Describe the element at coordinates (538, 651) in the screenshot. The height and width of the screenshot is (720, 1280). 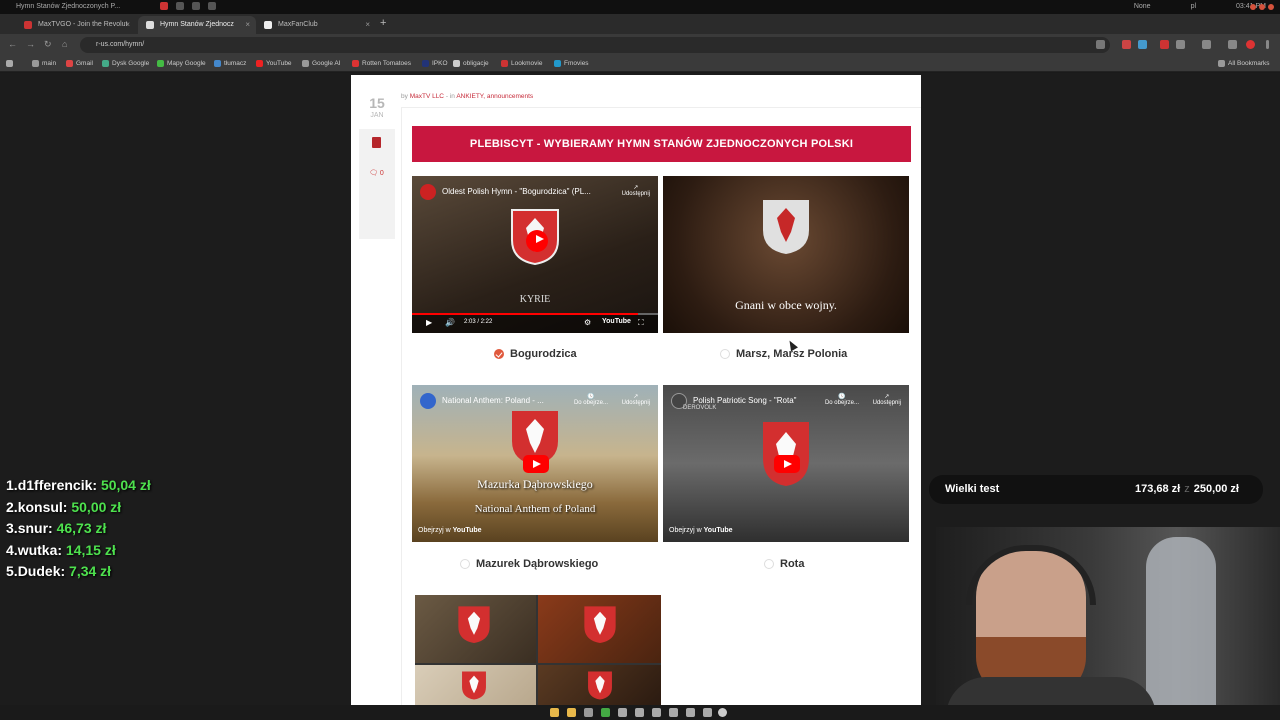
I see `collage-image` at that location.